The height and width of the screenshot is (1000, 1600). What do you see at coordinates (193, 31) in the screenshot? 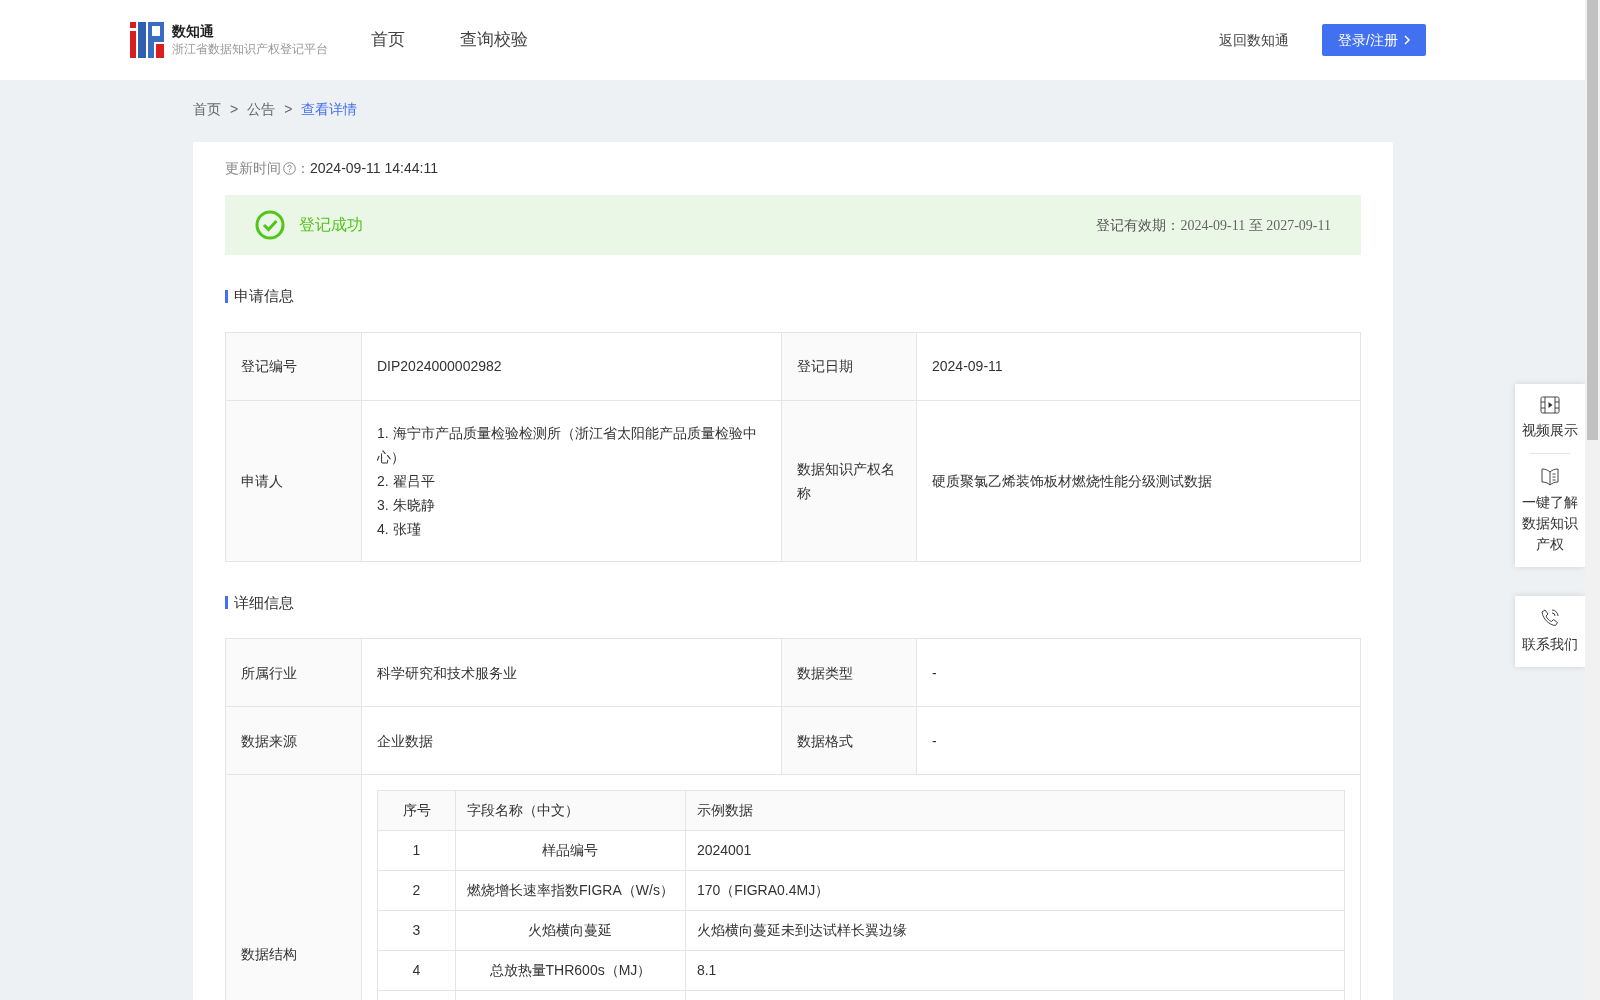
I see `brand-name: 数知通` at bounding box center [193, 31].